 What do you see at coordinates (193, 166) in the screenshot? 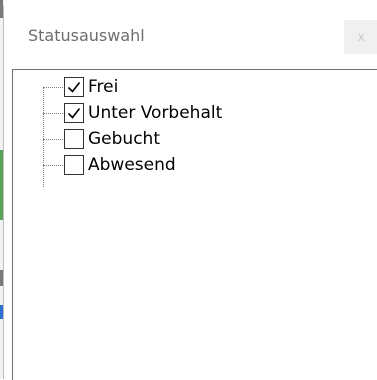
I see `tree-item-abwesend: Abwesend` at bounding box center [193, 166].